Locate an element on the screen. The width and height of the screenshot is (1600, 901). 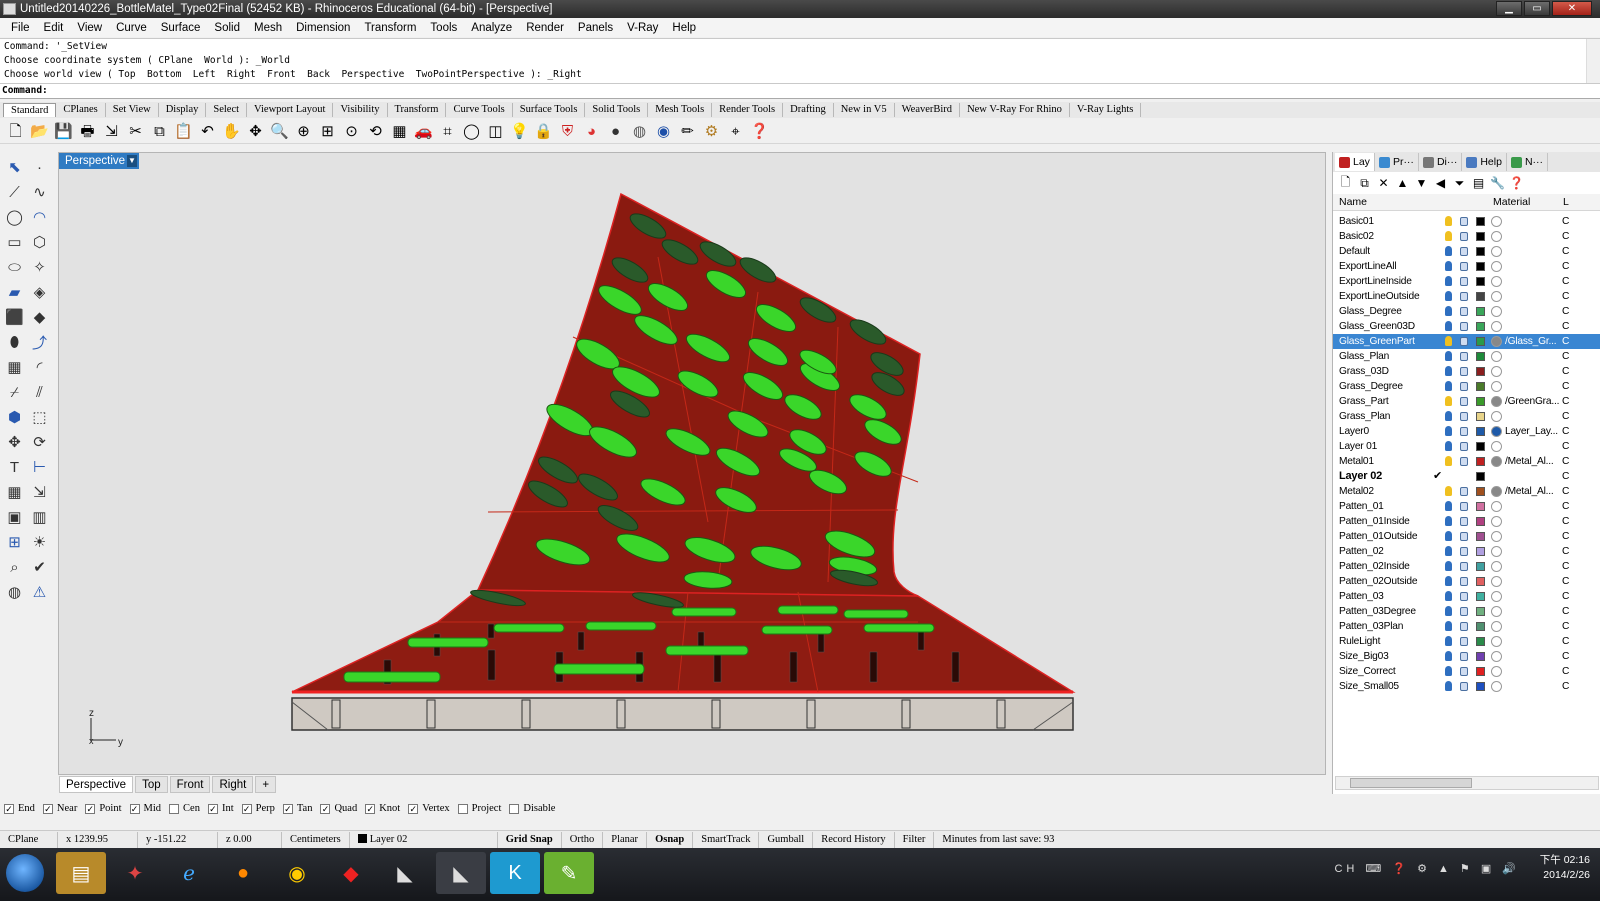
cylinder-icon: ⬮ is located at coordinates (14, 342).